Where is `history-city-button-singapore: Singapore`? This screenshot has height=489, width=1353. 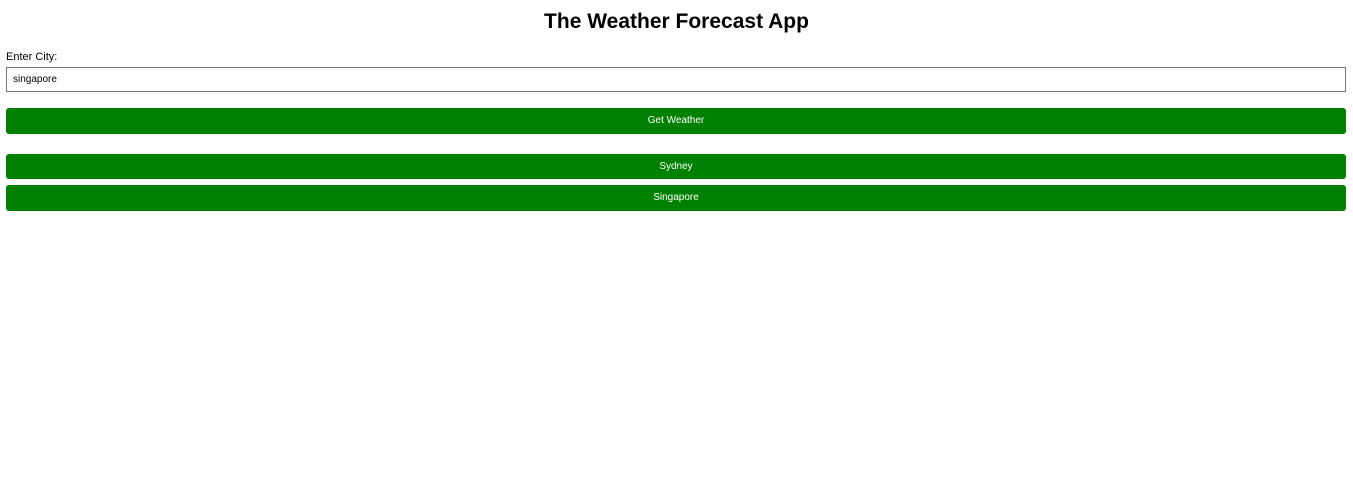 history-city-button-singapore: Singapore is located at coordinates (676, 198).